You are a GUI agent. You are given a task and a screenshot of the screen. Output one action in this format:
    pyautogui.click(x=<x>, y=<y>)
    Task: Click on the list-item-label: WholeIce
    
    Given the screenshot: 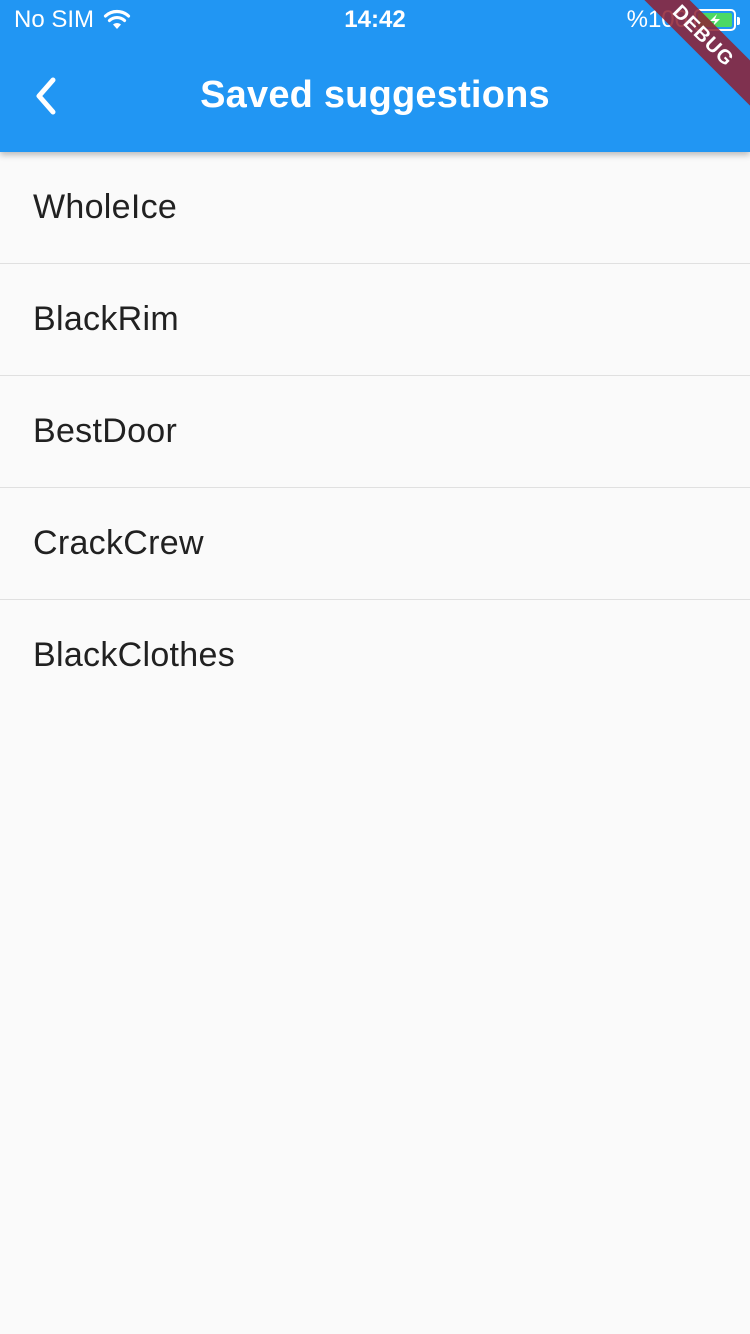 What is the action you would take?
    pyautogui.click(x=105, y=207)
    